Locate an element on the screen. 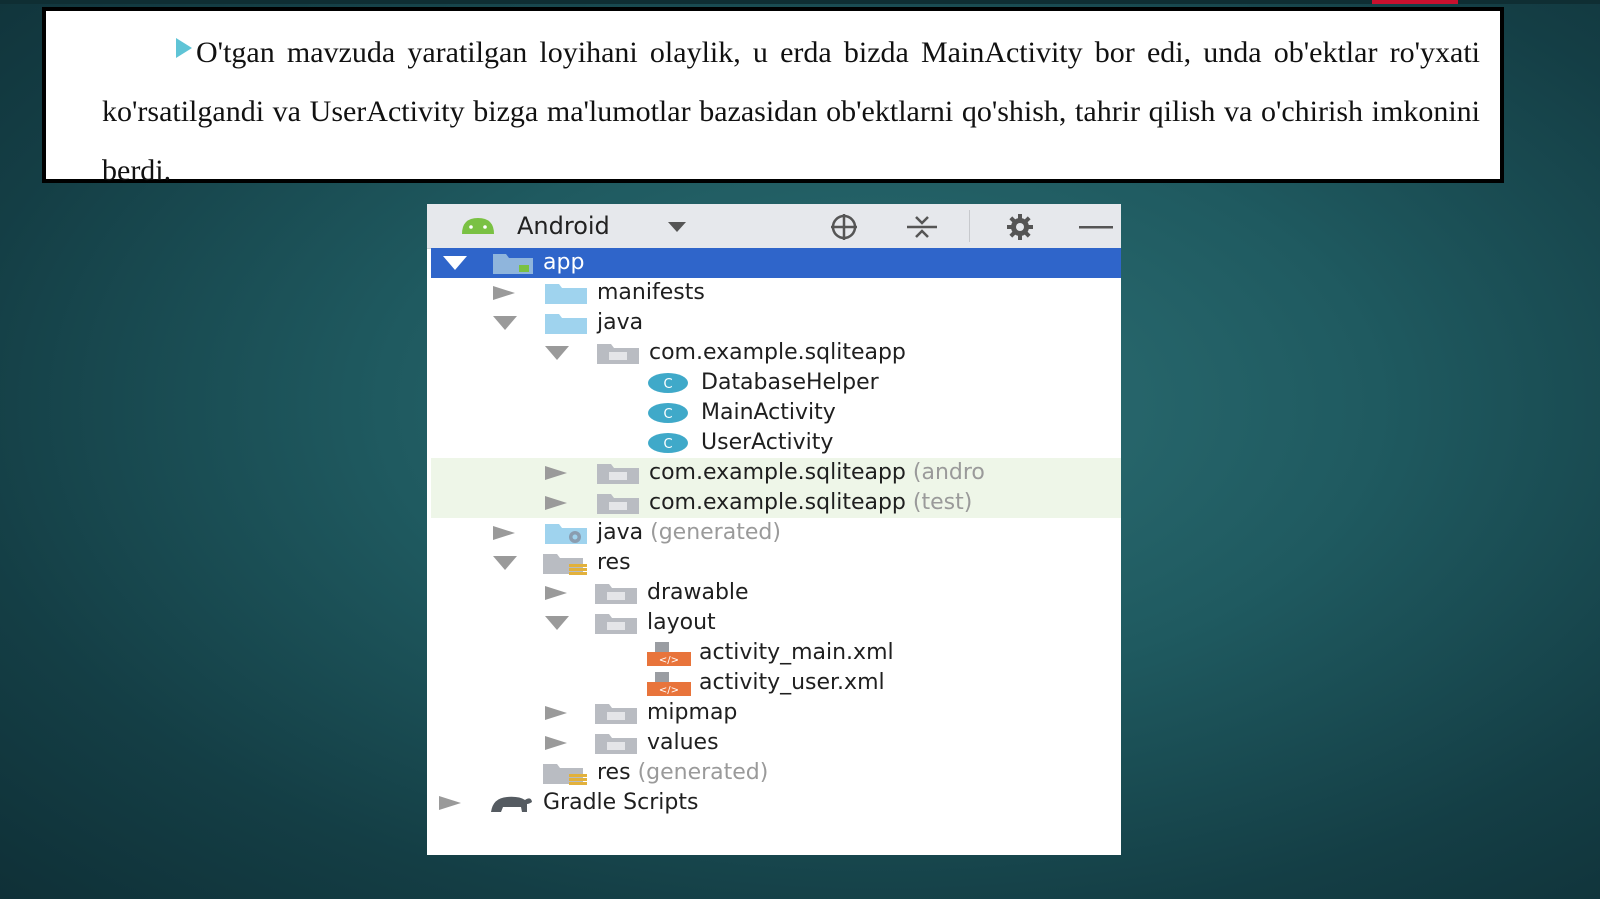 This screenshot has height=899, width=1600. gear-icon is located at coordinates (1020, 227).